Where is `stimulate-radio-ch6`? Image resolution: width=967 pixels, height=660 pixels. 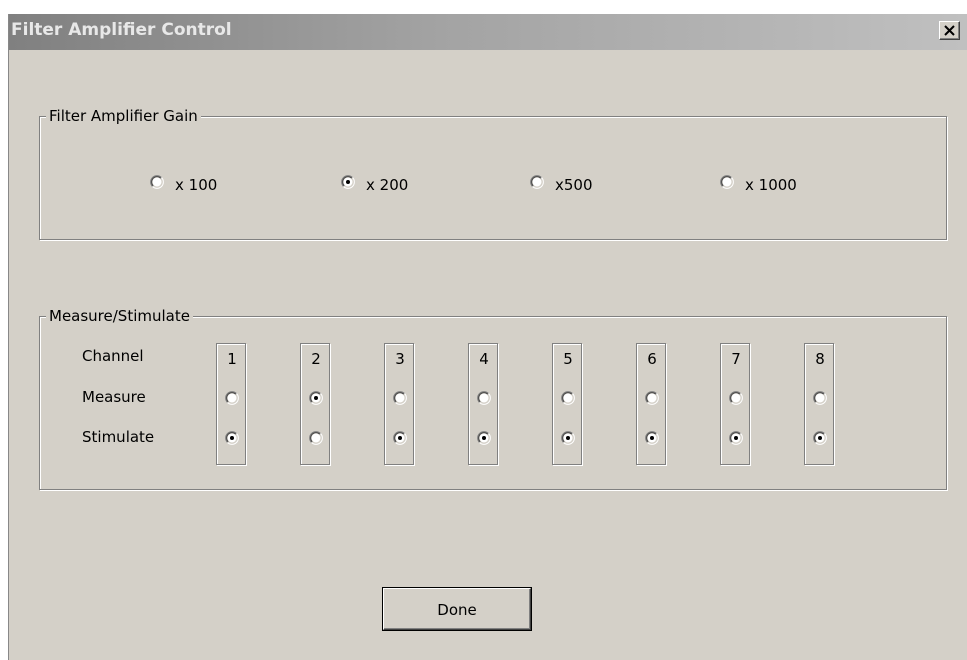 stimulate-radio-ch6 is located at coordinates (652, 438).